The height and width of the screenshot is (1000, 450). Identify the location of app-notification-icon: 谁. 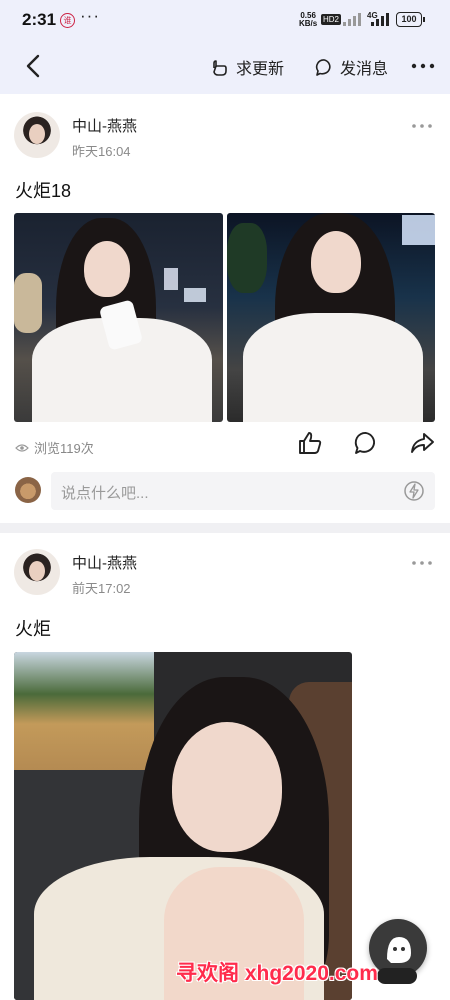
(67, 20).